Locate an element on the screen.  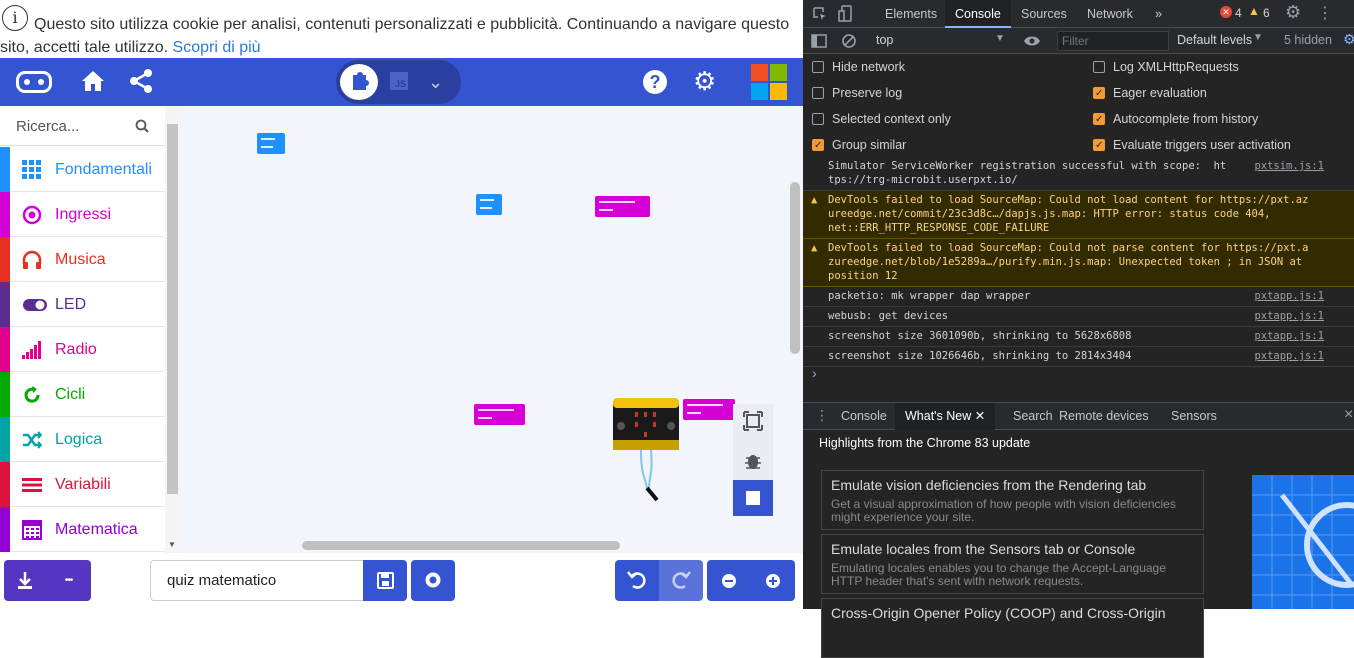
devtools-tab-network: Network is located at coordinates (1110, 14).